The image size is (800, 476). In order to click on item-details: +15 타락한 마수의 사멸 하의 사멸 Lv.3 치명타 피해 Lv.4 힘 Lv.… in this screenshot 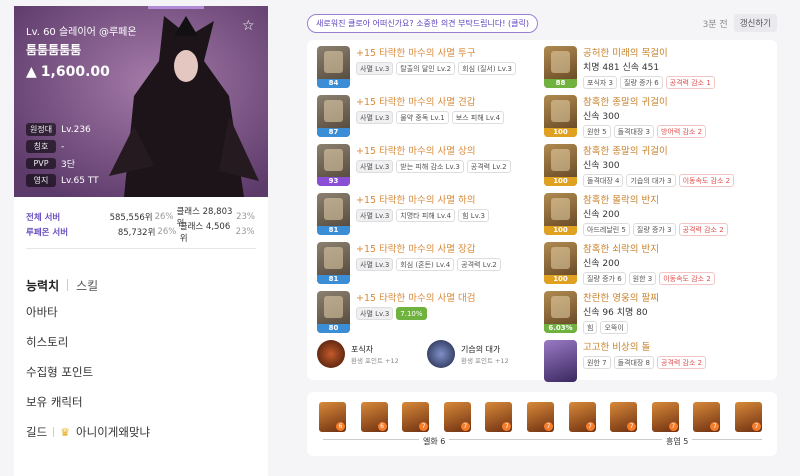, I will do `click(422, 217)`.